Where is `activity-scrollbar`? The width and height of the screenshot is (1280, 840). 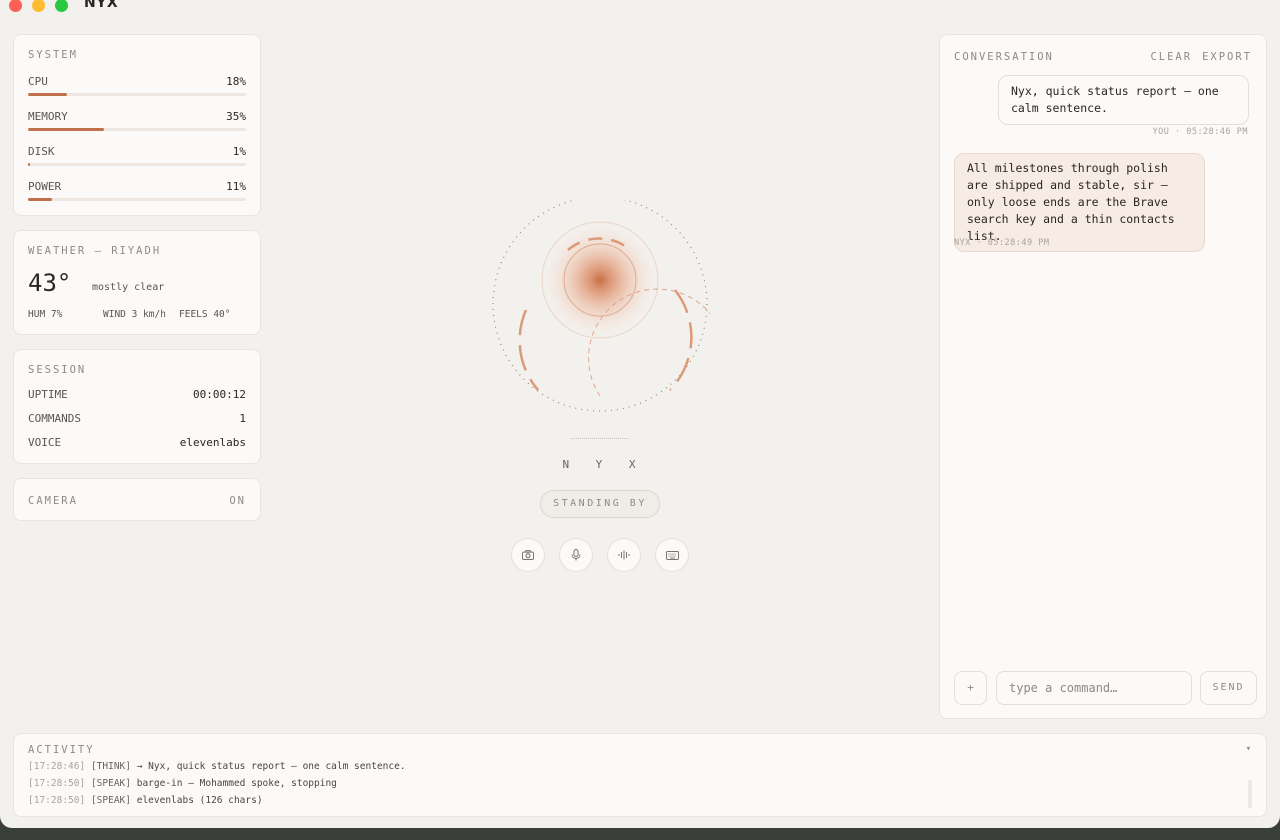
activity-scrollbar is located at coordinates (1250, 794).